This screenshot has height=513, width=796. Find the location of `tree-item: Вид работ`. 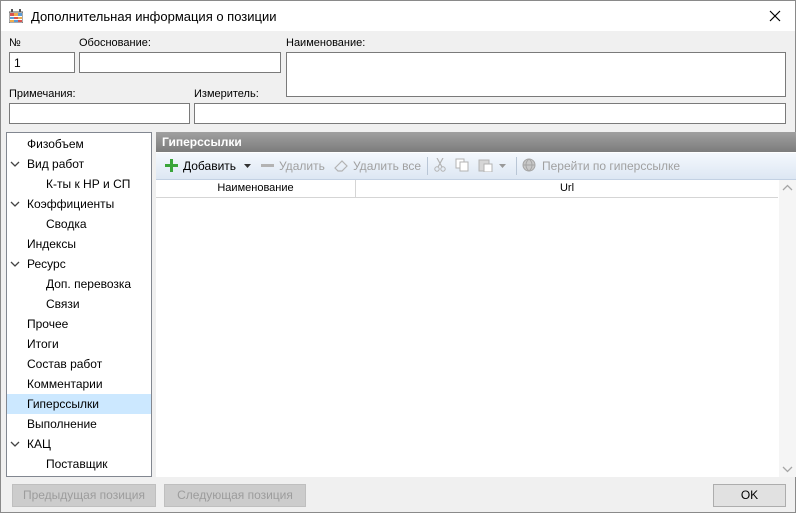

tree-item: Вид работ is located at coordinates (79, 164).